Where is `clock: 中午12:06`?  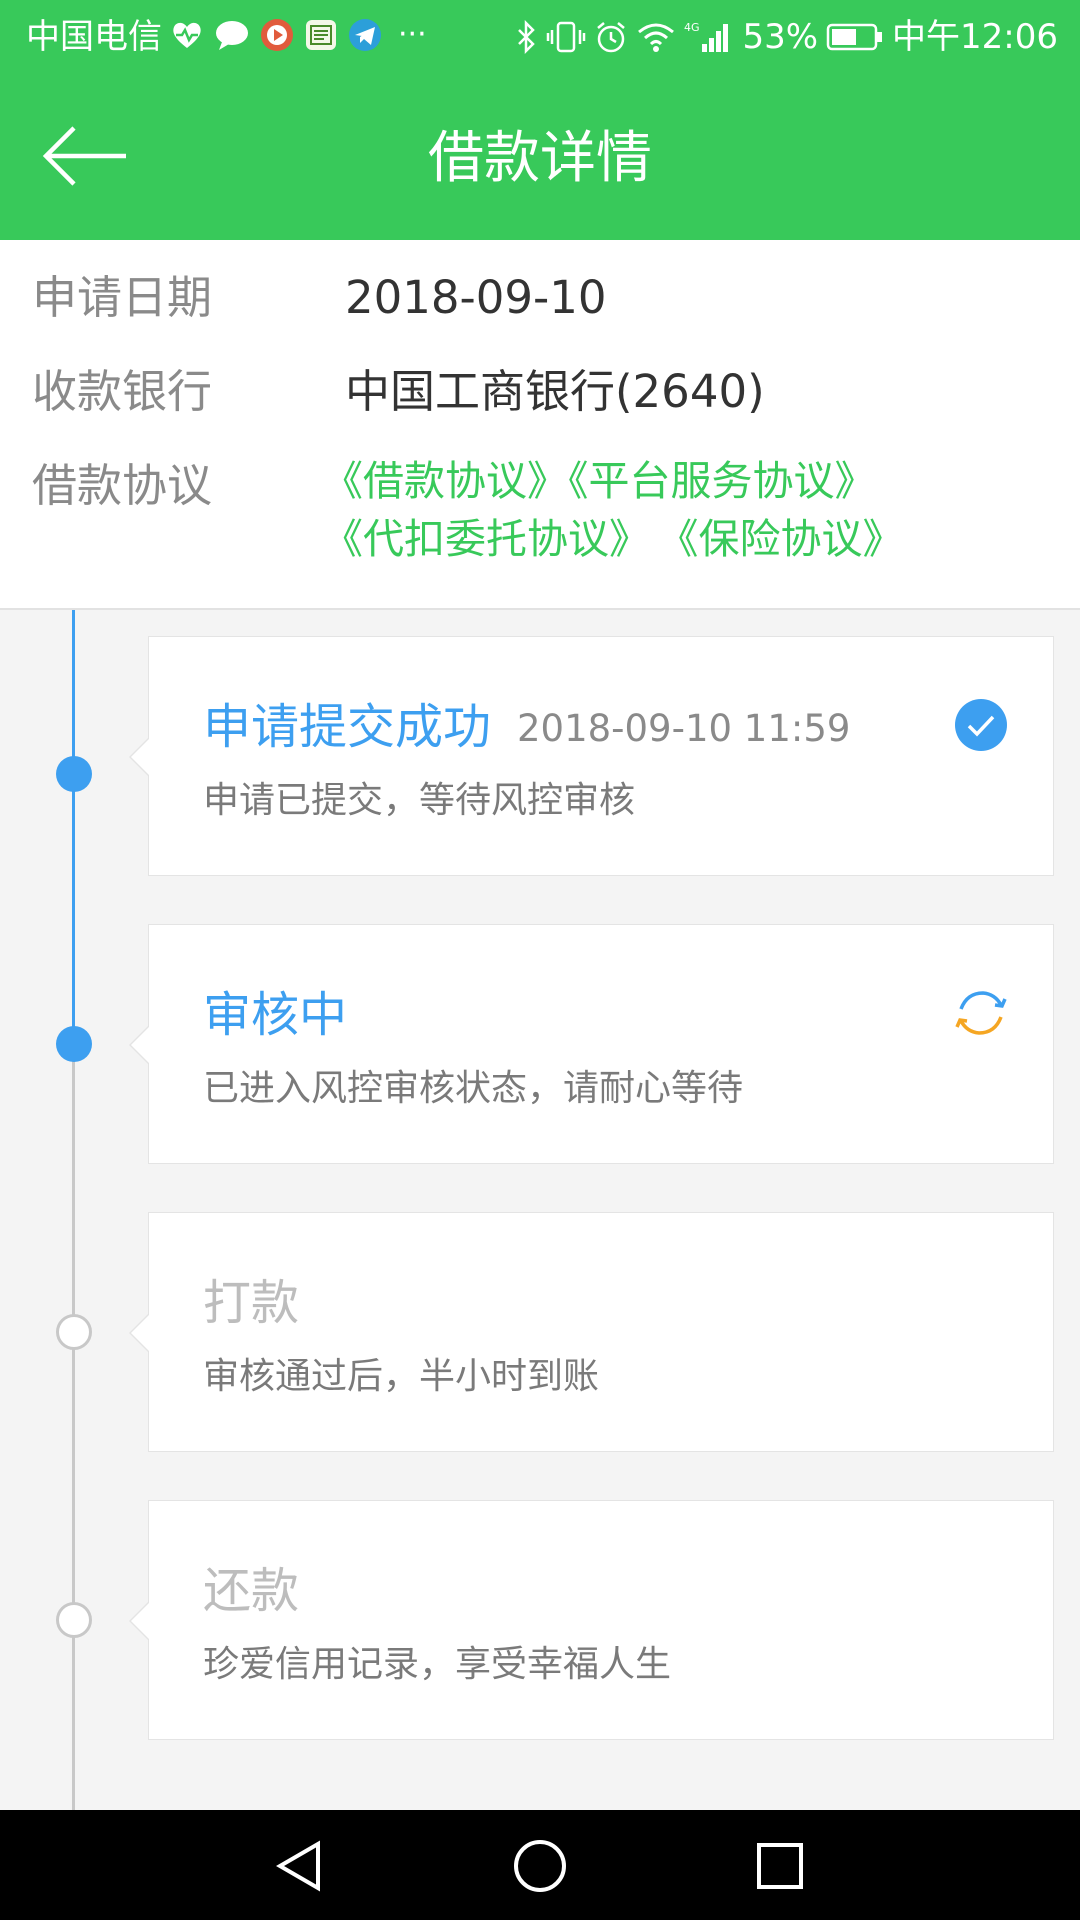
clock: 中午12:06 is located at coordinates (975, 37).